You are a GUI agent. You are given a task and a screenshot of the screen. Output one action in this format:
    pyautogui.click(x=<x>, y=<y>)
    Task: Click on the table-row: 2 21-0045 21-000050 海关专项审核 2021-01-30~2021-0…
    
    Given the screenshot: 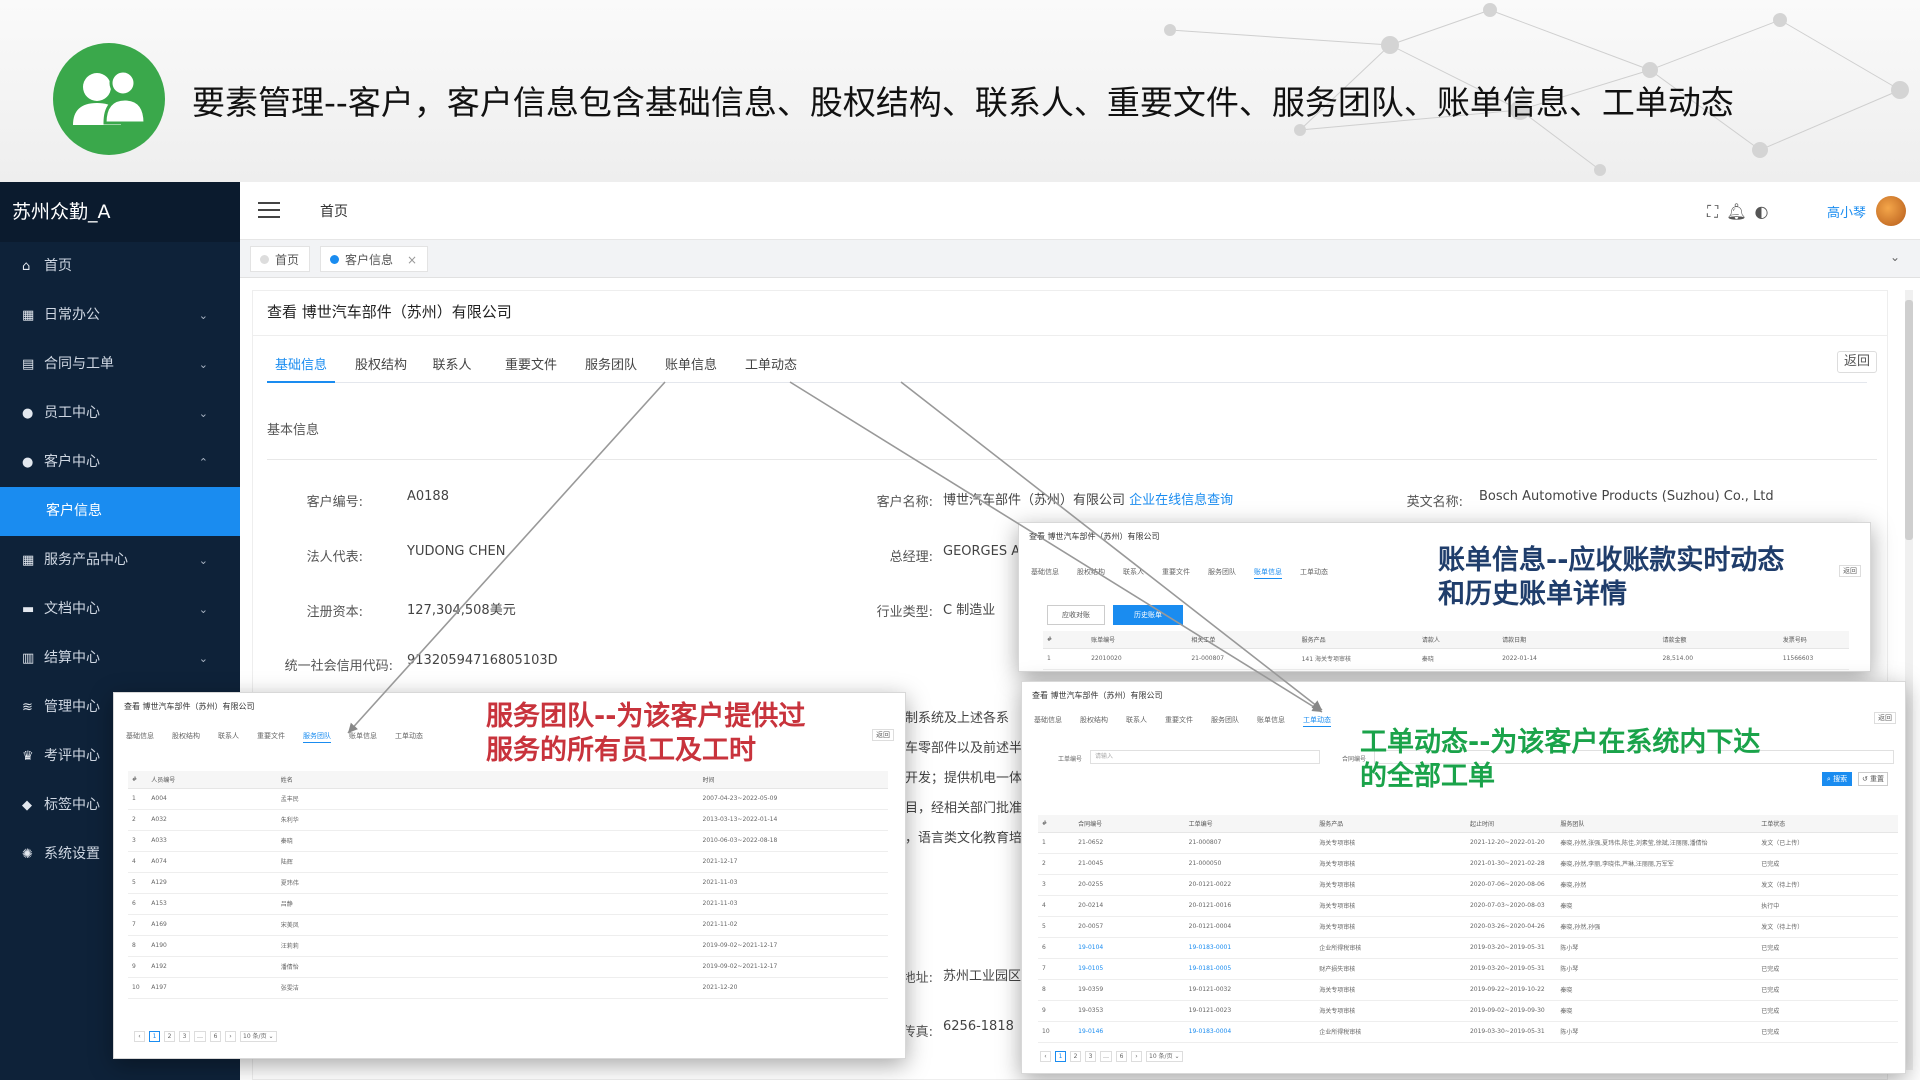 What is the action you would take?
    pyautogui.click(x=1468, y=864)
    